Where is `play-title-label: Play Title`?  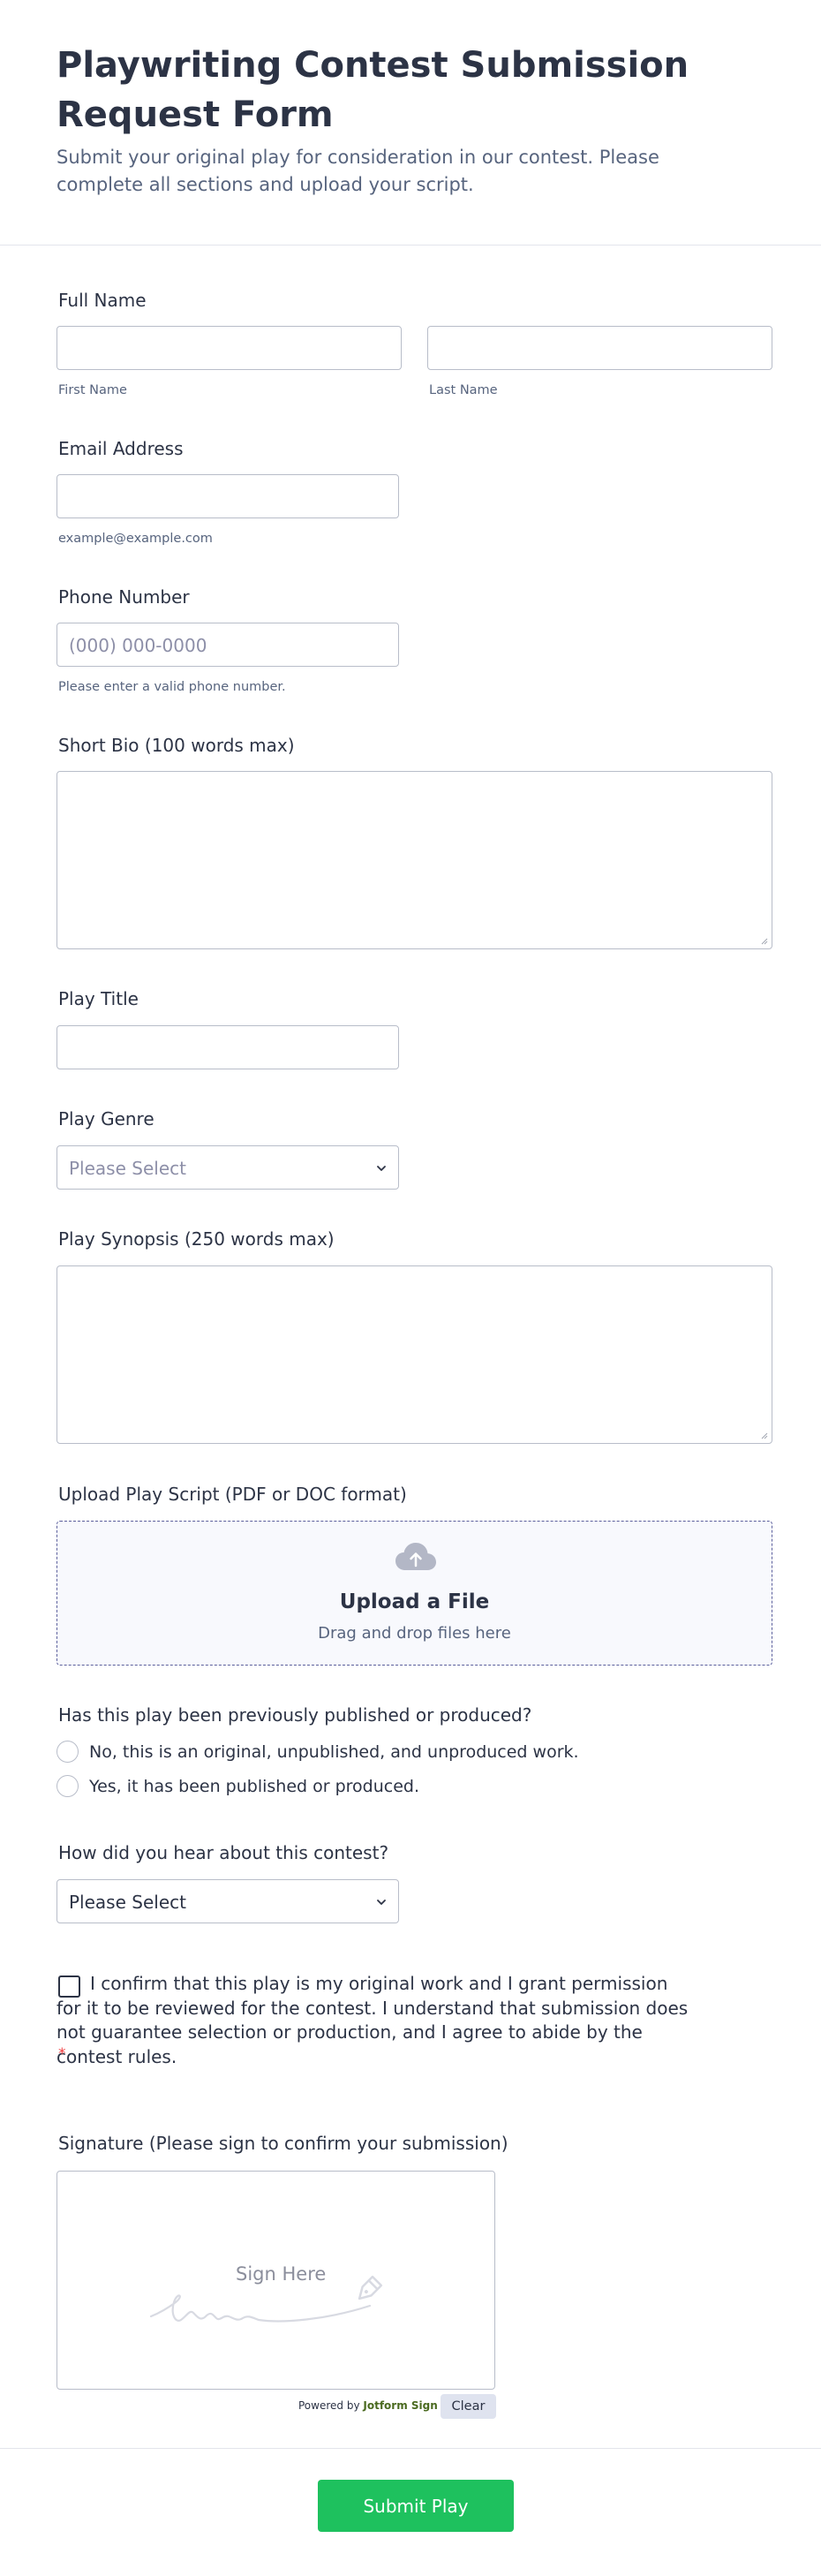 play-title-label: Play Title is located at coordinates (98, 999).